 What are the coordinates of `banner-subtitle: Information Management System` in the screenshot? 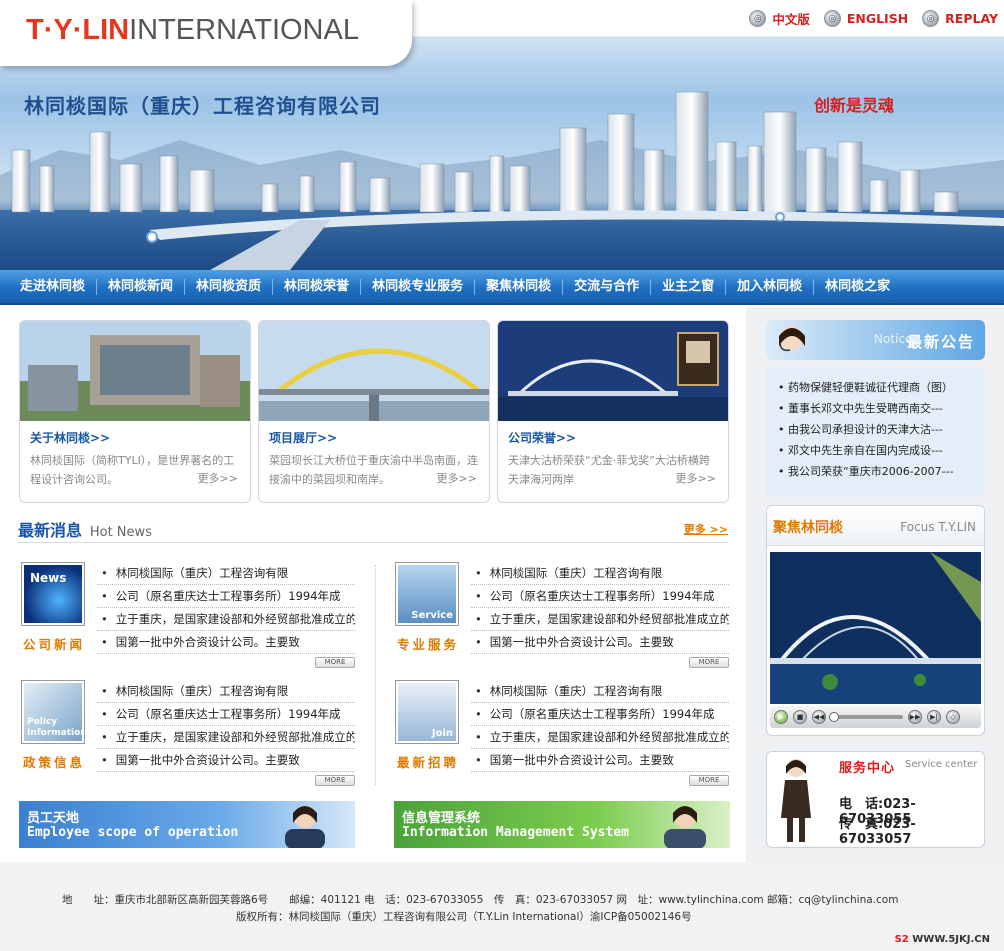 It's located at (515, 832).